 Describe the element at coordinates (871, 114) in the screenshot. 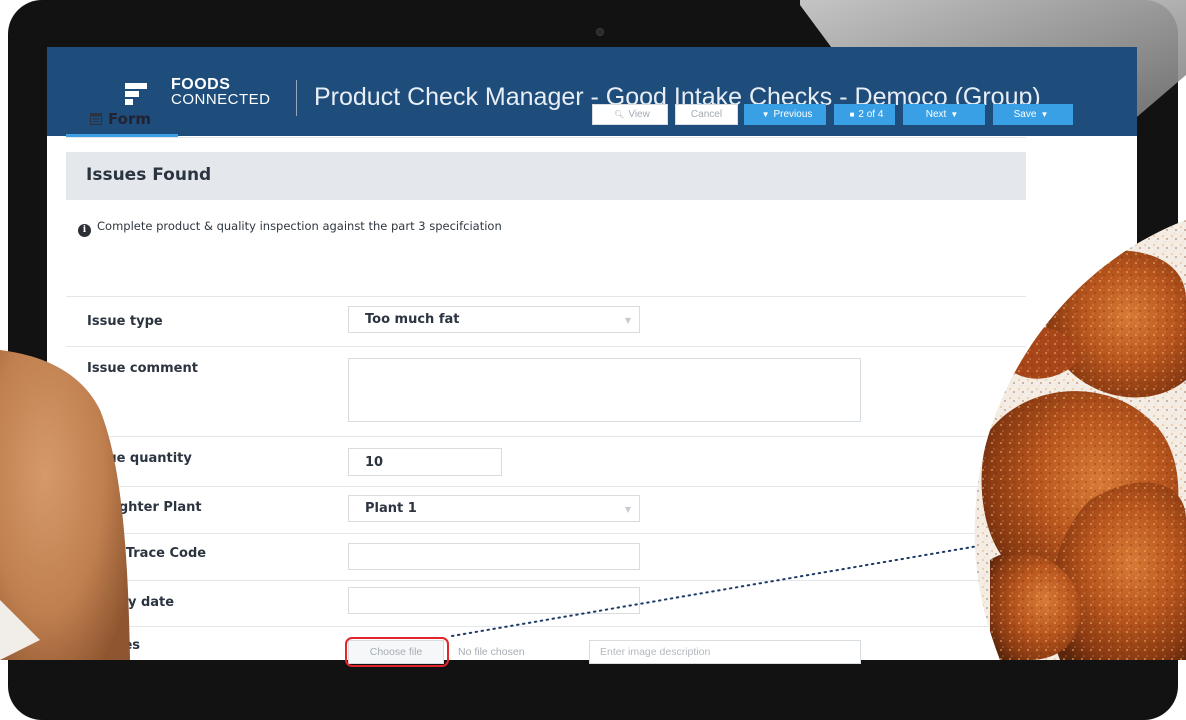

I see `page-label: 2 of 4` at that location.